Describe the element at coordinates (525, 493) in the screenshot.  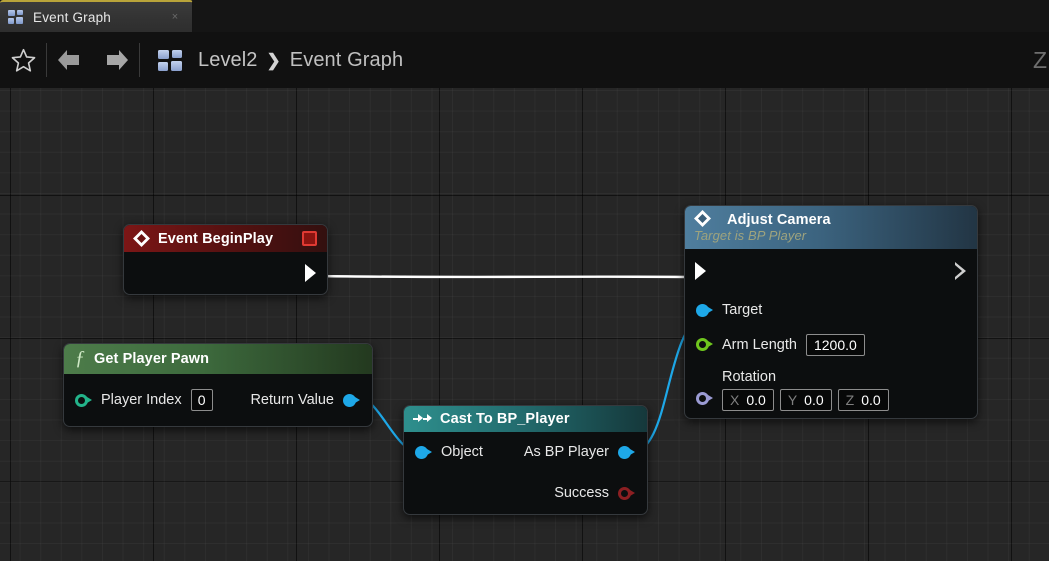
I see `pin-row-success: Success` at that location.